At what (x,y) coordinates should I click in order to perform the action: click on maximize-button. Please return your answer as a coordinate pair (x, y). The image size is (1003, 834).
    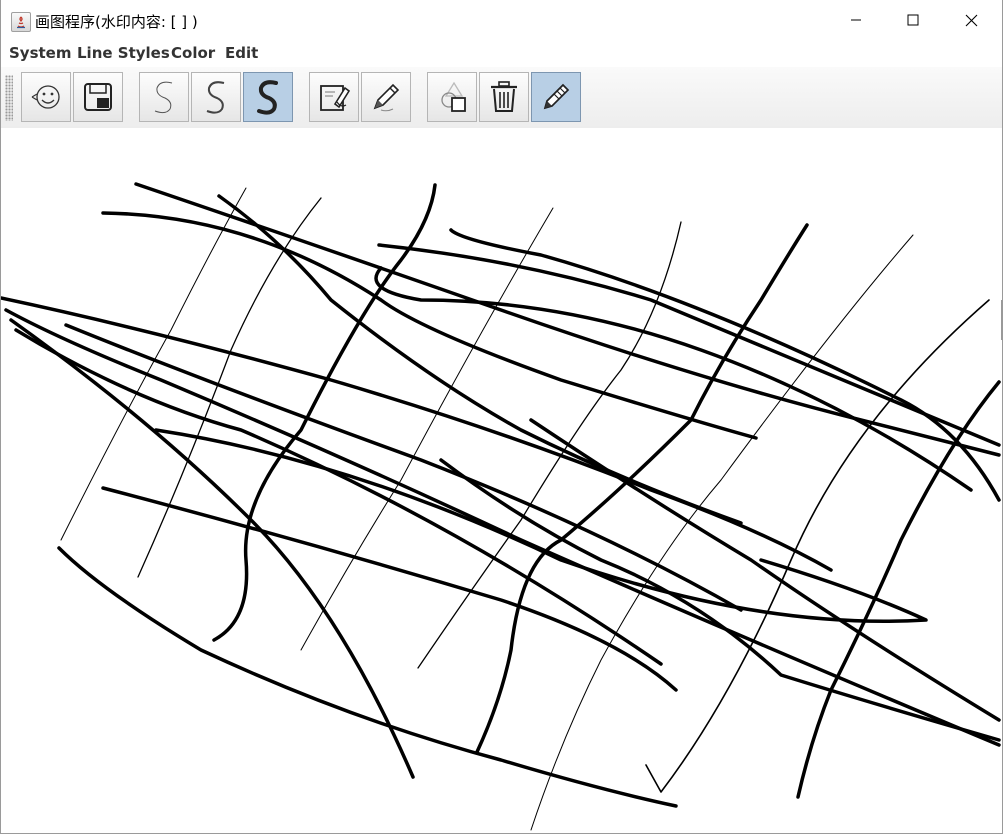
    Looking at the image, I should click on (912, 20).